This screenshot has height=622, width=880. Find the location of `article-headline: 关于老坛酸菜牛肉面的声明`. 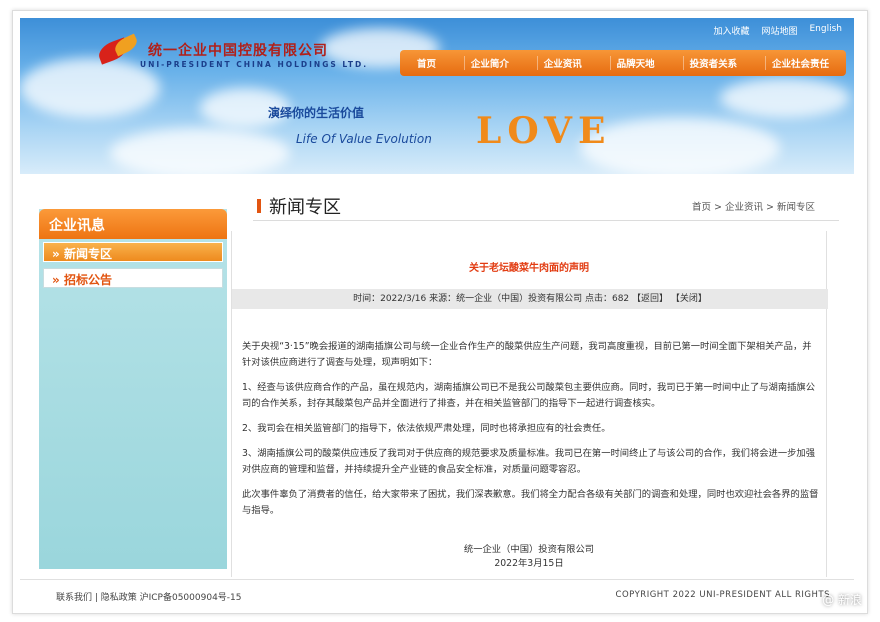

article-headline: 关于老坛酸菜牛肉面的声明 is located at coordinates (529, 268).